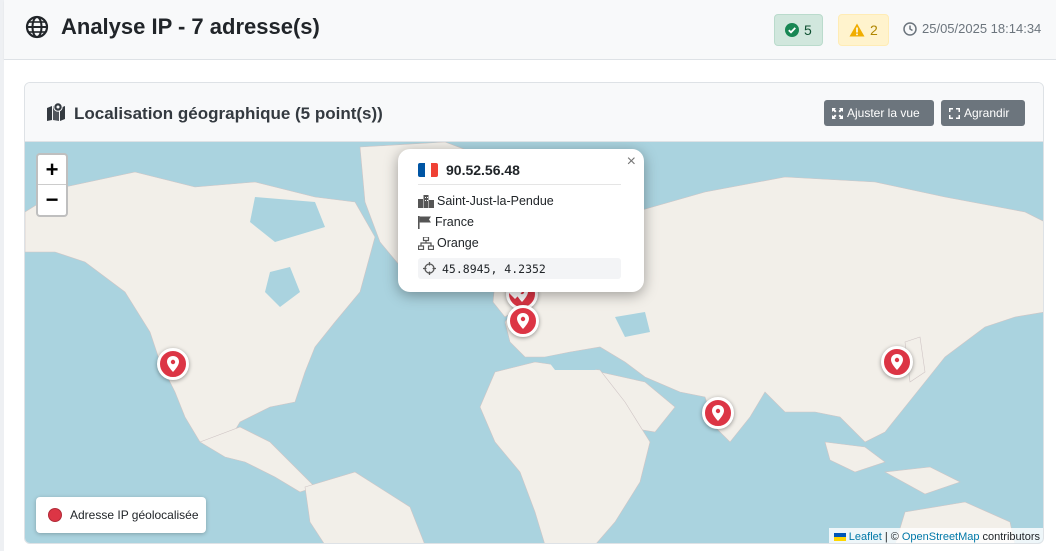  I want to click on zoom-control: + −, so click(52, 185).